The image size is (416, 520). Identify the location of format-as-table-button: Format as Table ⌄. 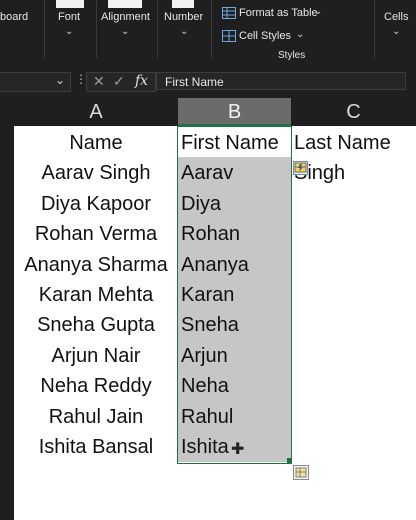
(275, 14).